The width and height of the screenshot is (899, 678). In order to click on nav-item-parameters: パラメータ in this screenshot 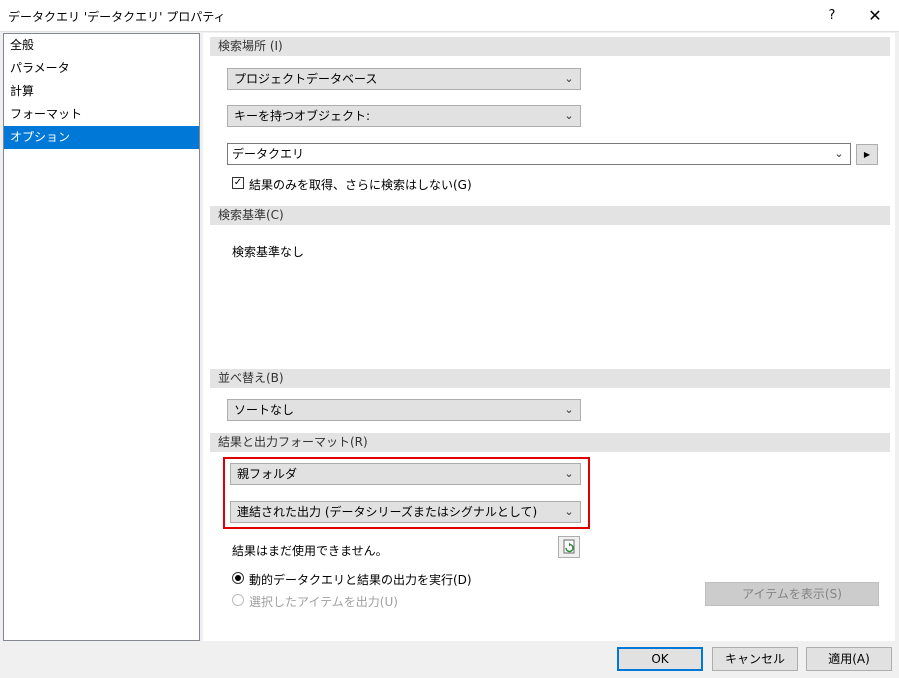, I will do `click(101, 68)`.